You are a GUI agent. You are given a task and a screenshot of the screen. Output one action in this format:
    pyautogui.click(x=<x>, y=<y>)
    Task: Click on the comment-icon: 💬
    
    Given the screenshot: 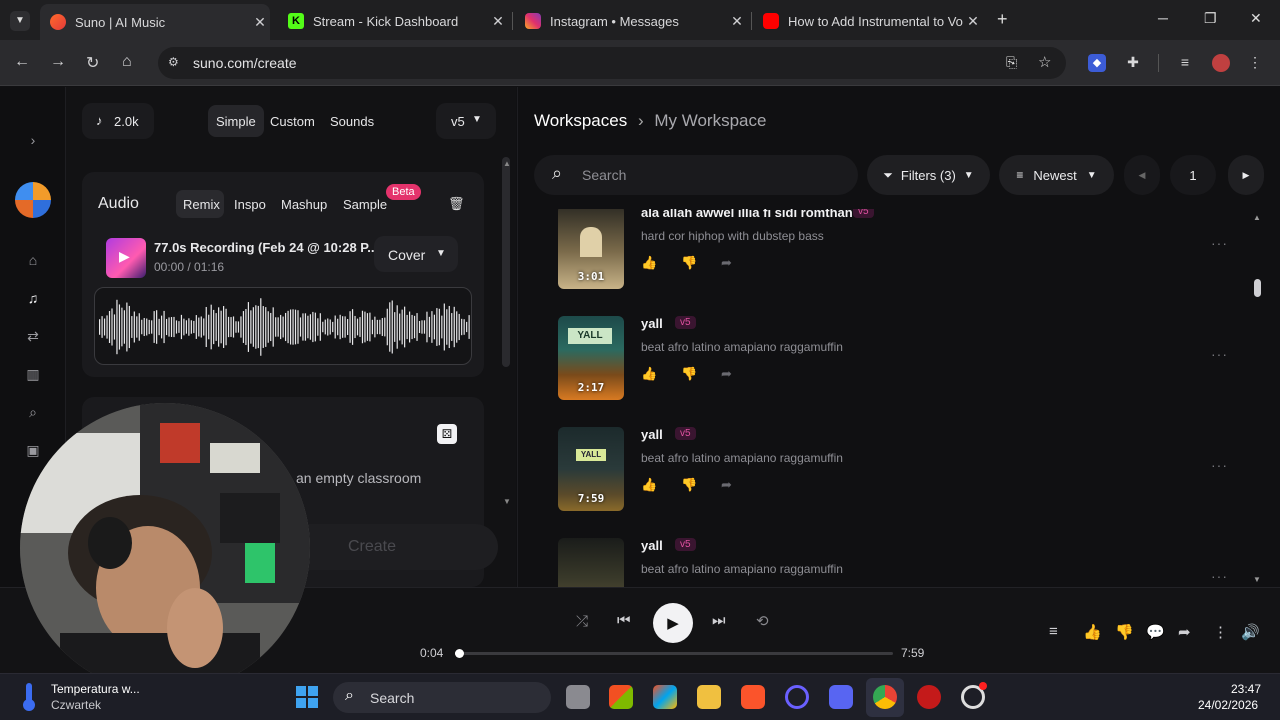 What is the action you would take?
    pyautogui.click(x=1155, y=632)
    